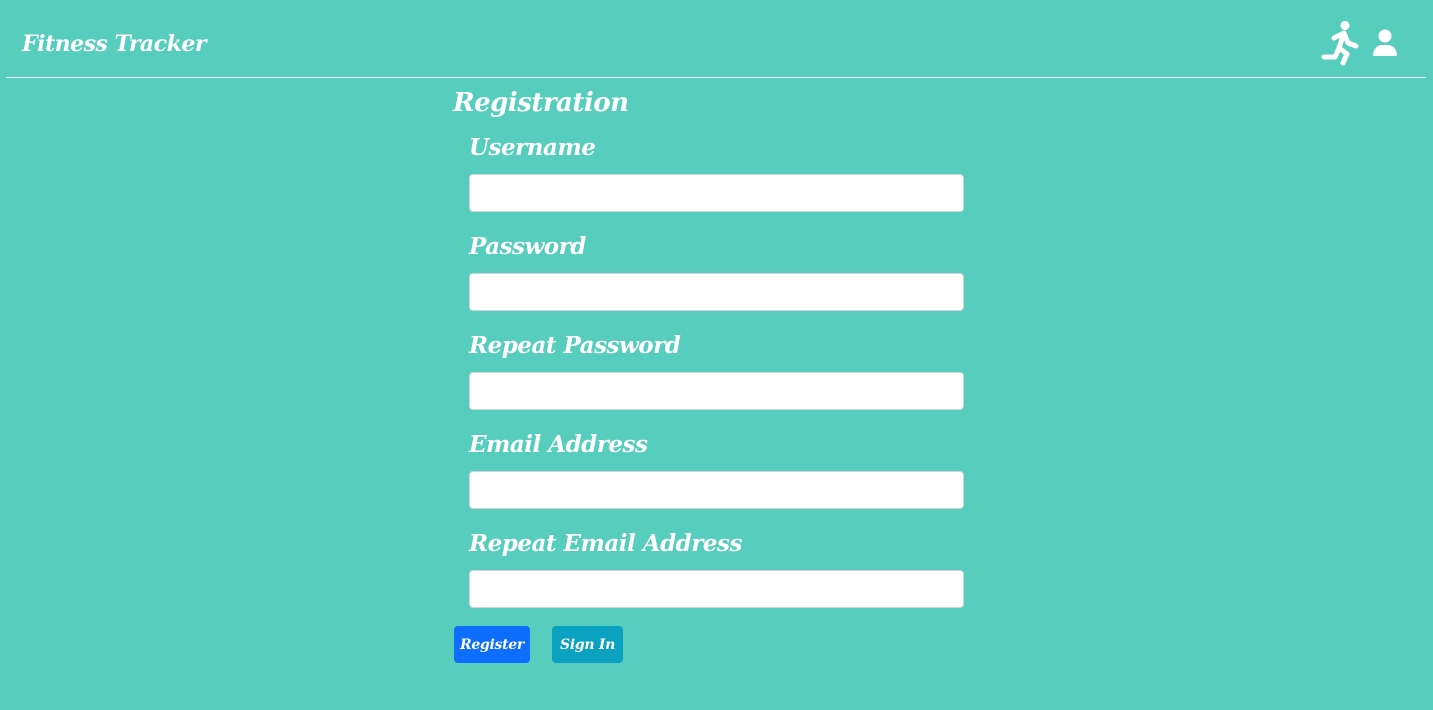 The height and width of the screenshot is (710, 1433). What do you see at coordinates (575, 345) in the screenshot?
I see `repeat-password-label: Repeat Password` at bounding box center [575, 345].